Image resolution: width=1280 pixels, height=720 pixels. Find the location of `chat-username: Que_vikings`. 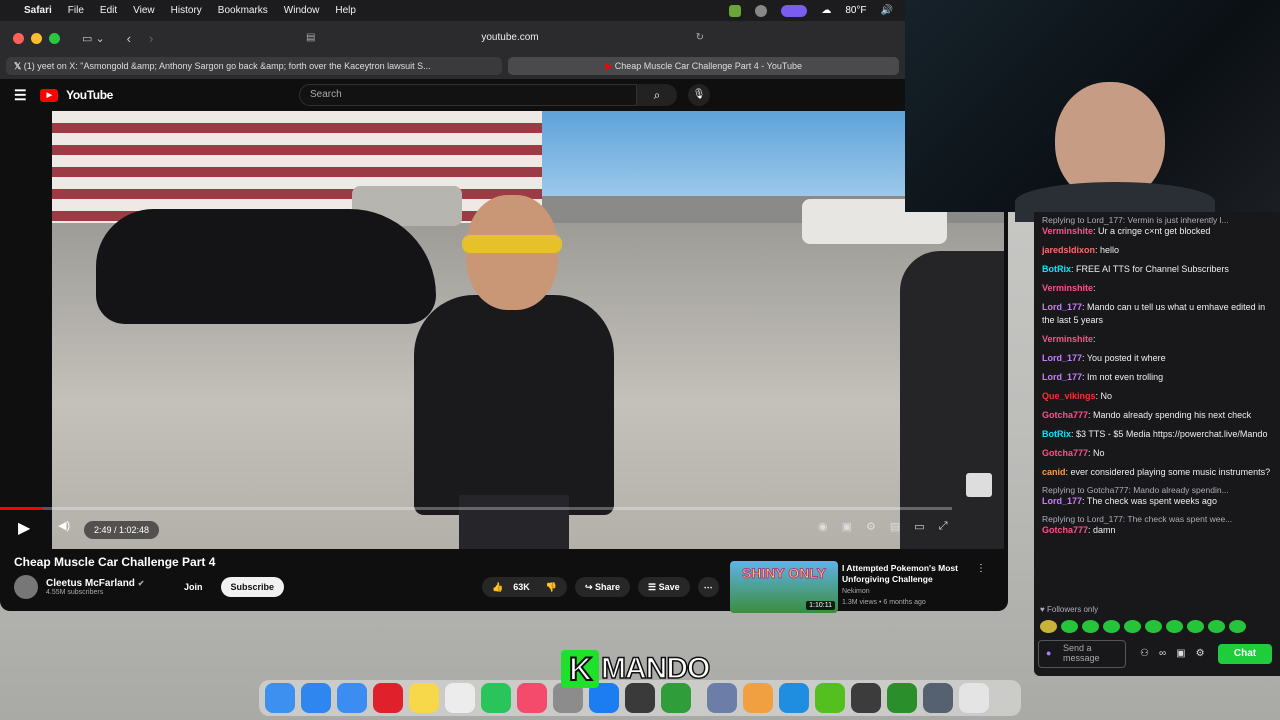

chat-username: Que_vikings is located at coordinates (1069, 396).